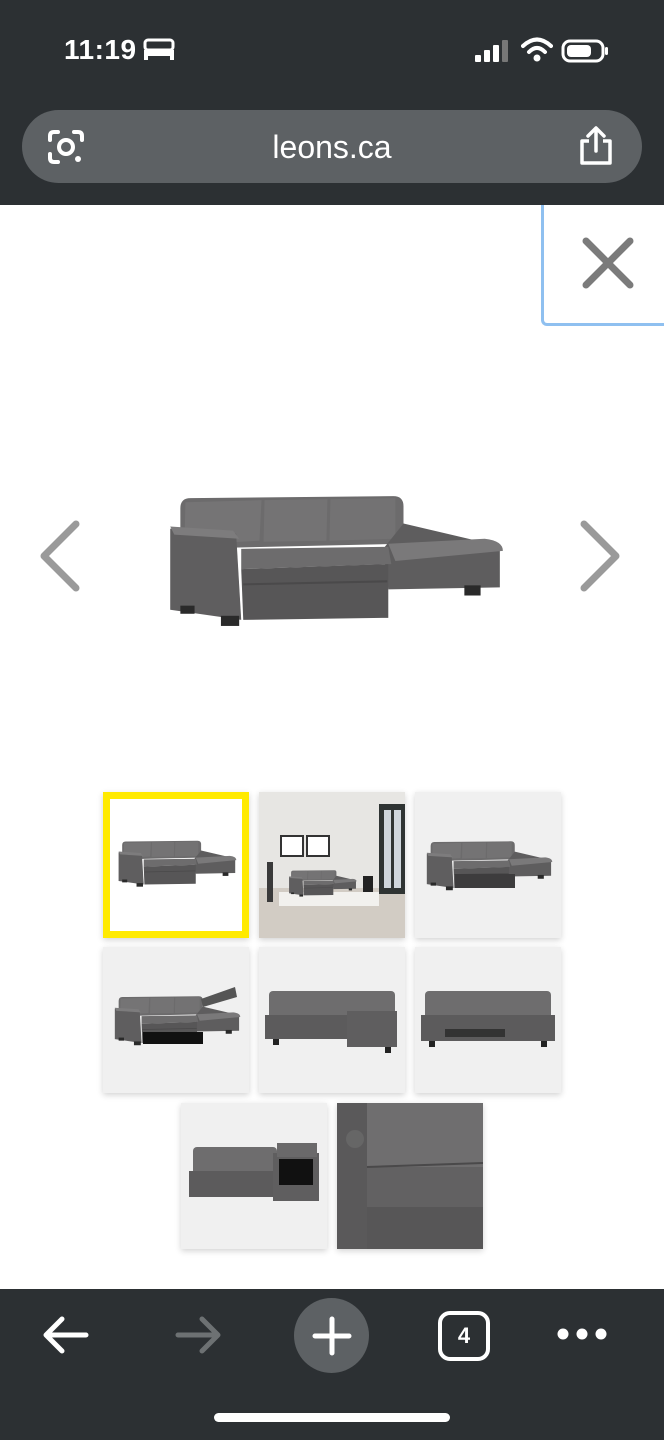  Describe the element at coordinates (159, 49) in the screenshot. I see `bed-icon` at that location.